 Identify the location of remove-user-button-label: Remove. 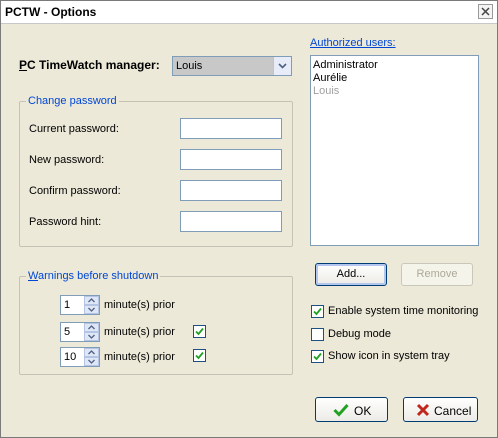
(437, 274).